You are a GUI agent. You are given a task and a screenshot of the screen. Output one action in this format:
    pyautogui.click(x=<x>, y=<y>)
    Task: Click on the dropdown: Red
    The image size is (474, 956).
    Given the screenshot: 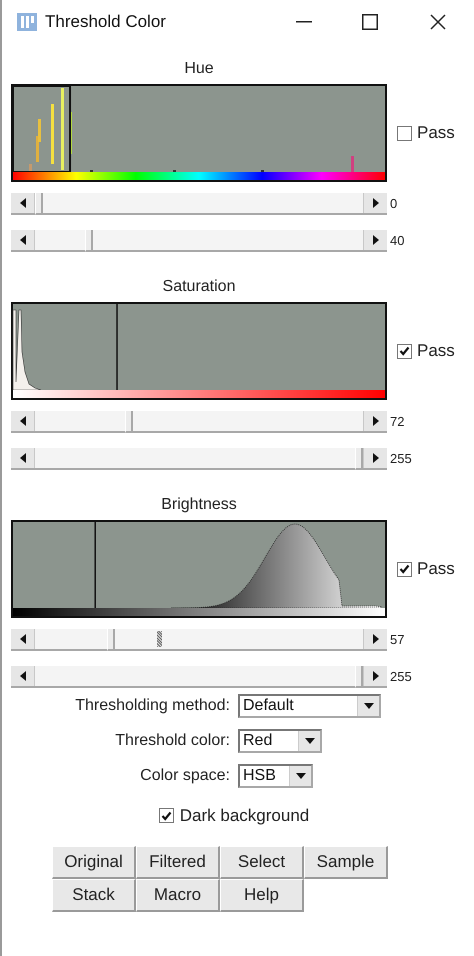 What is the action you would take?
    pyautogui.click(x=280, y=741)
    